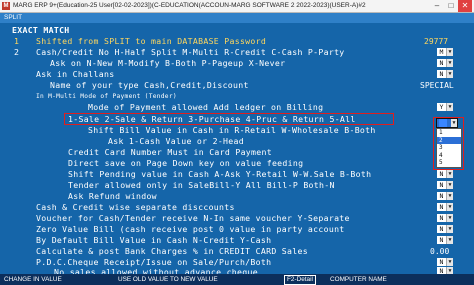  I want to click on exact-match-label: EXACT MATCH, so click(41, 30).